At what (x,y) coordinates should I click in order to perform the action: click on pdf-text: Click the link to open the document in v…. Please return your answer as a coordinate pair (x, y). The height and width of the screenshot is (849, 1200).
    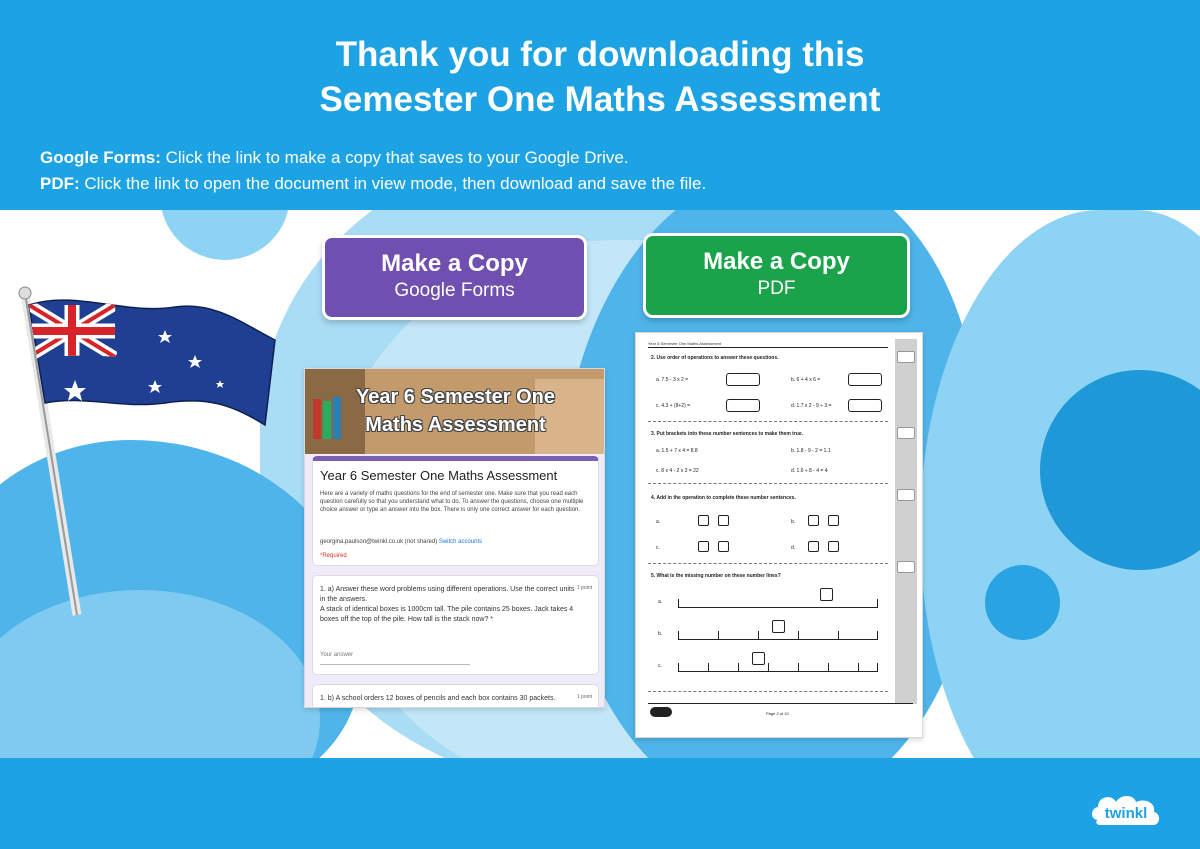
    Looking at the image, I should click on (393, 183).